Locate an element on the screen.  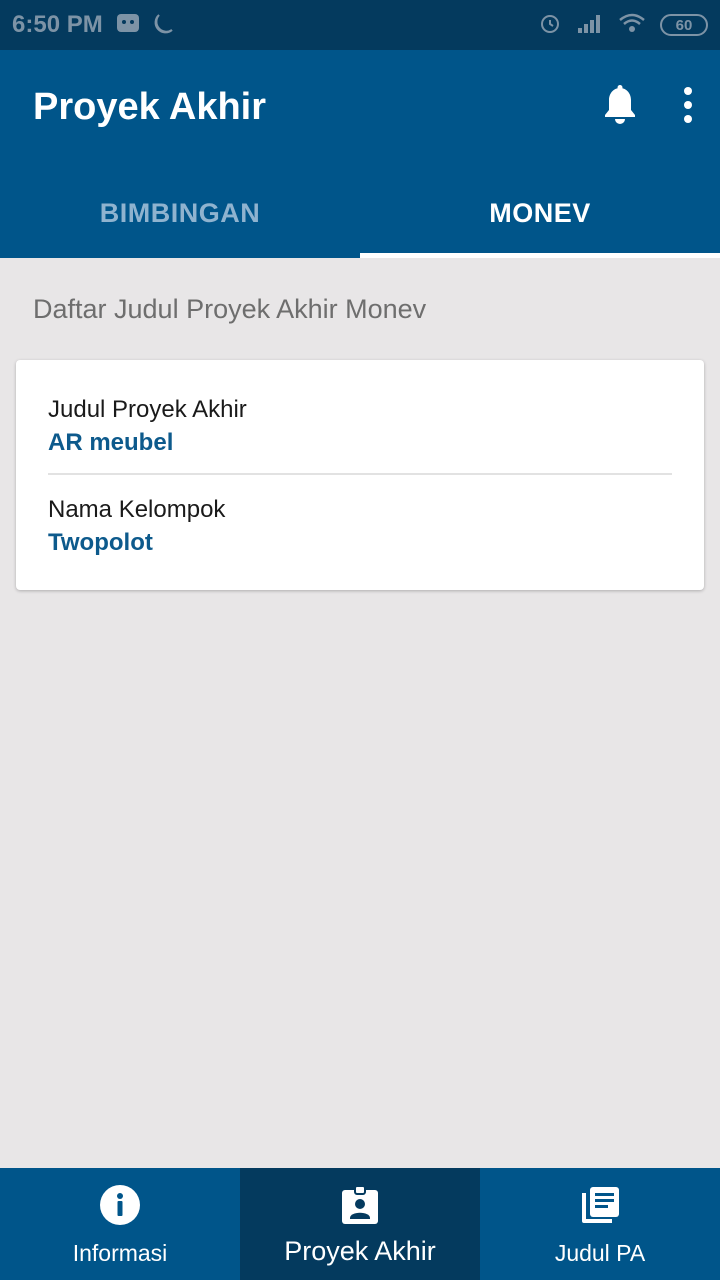
bell-icon is located at coordinates (620, 105).